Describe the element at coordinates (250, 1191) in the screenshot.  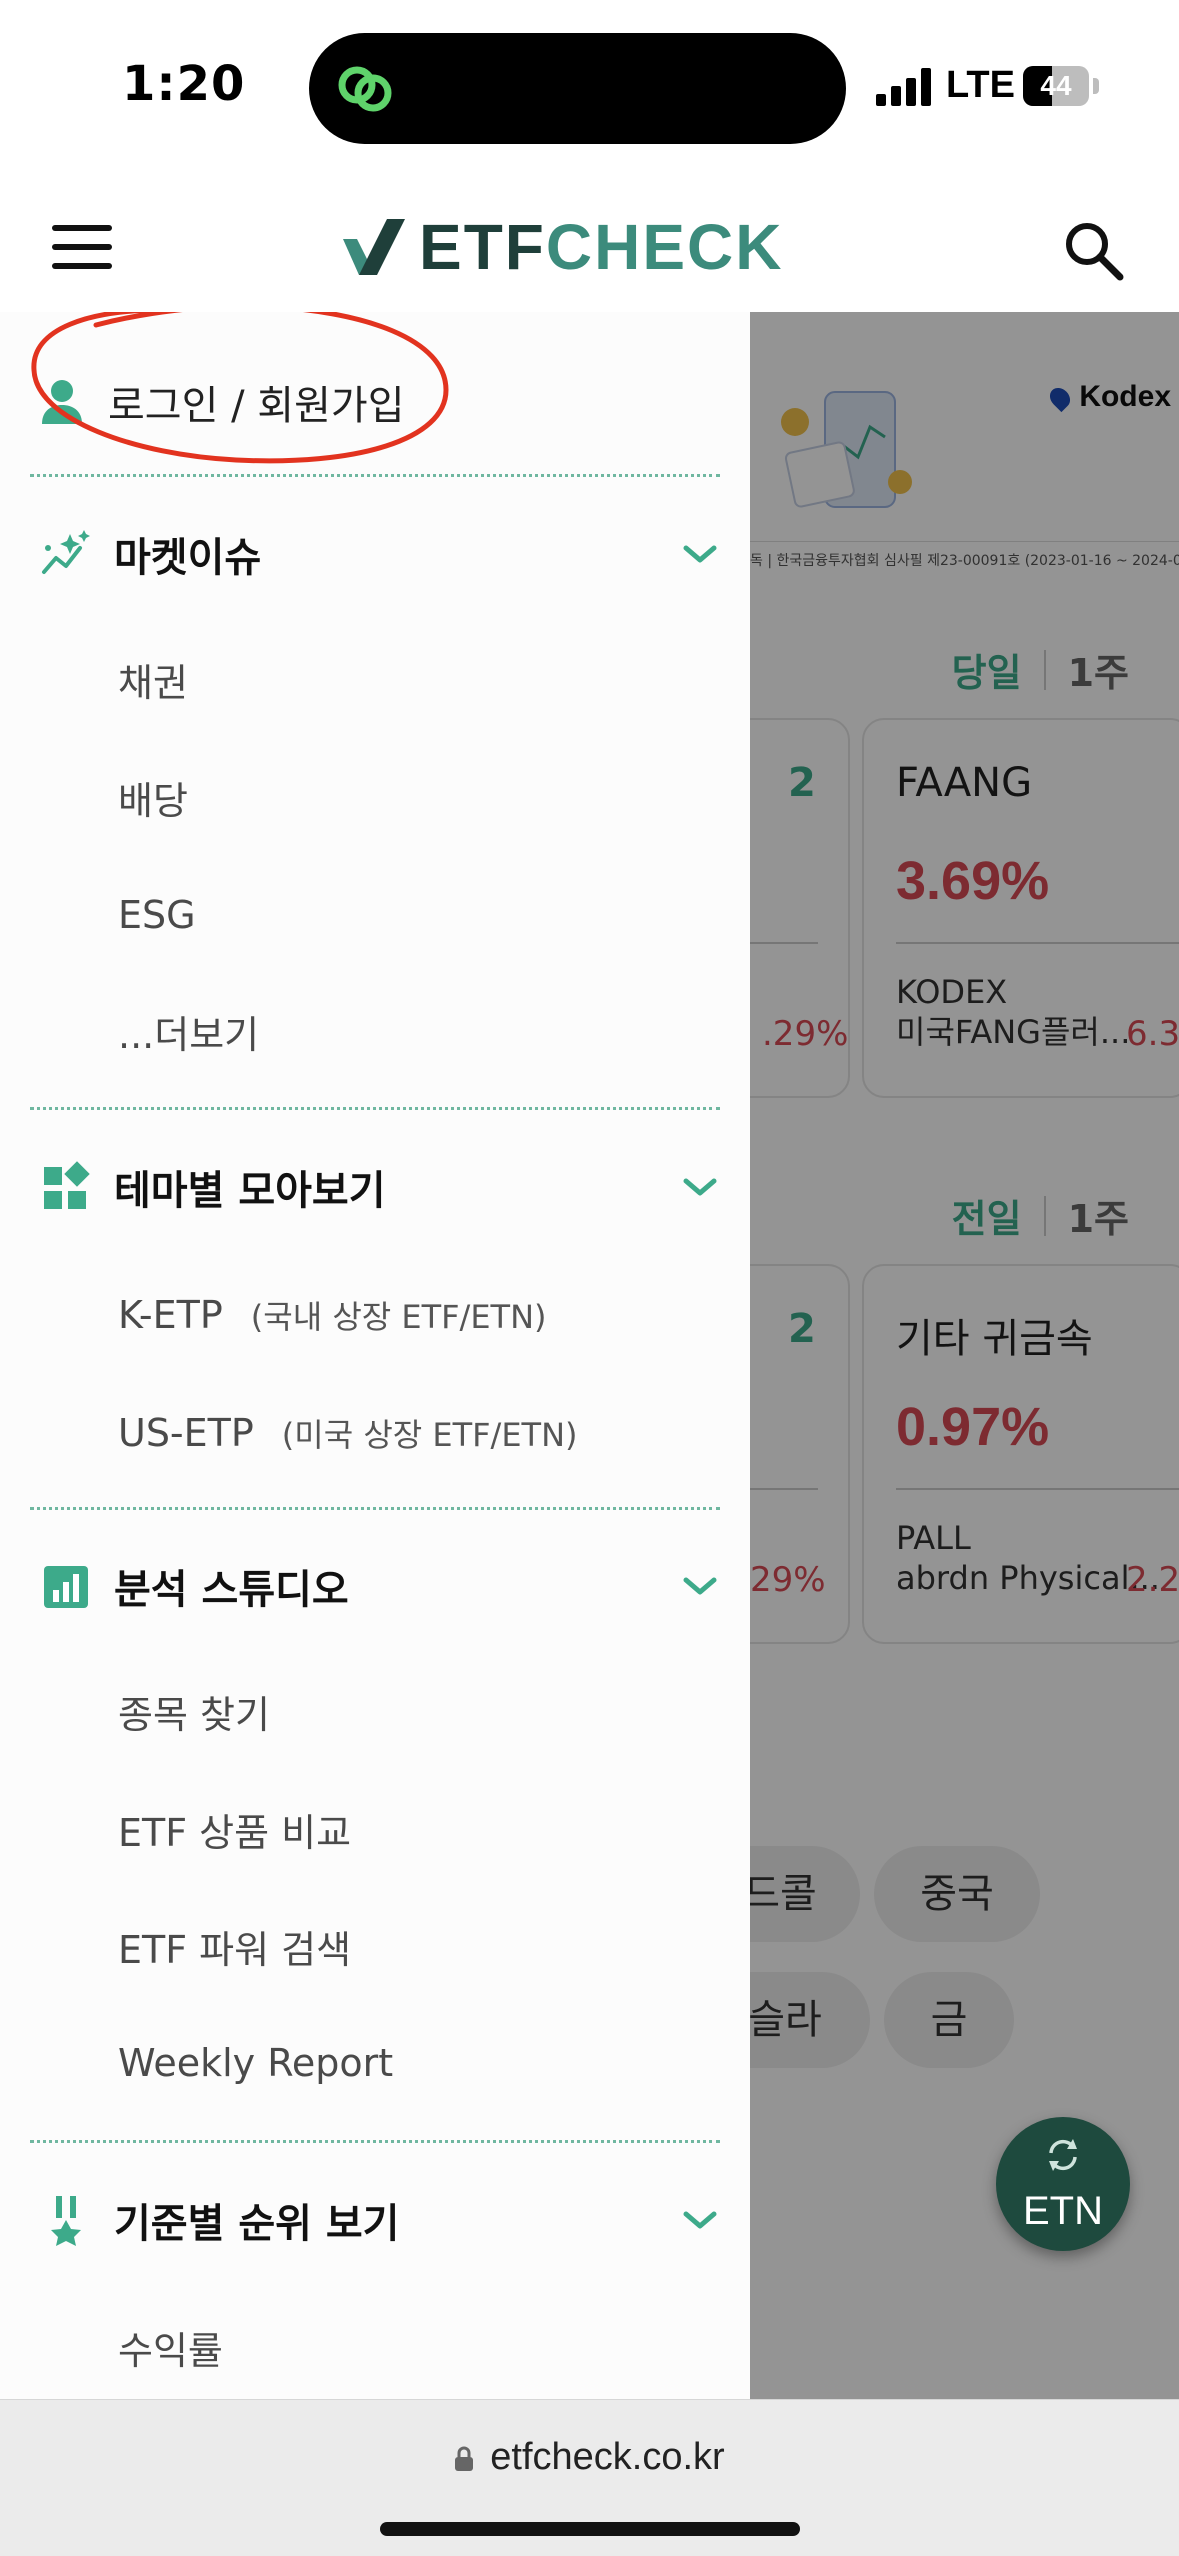
I see `section-title: 테마별 모아보기` at that location.